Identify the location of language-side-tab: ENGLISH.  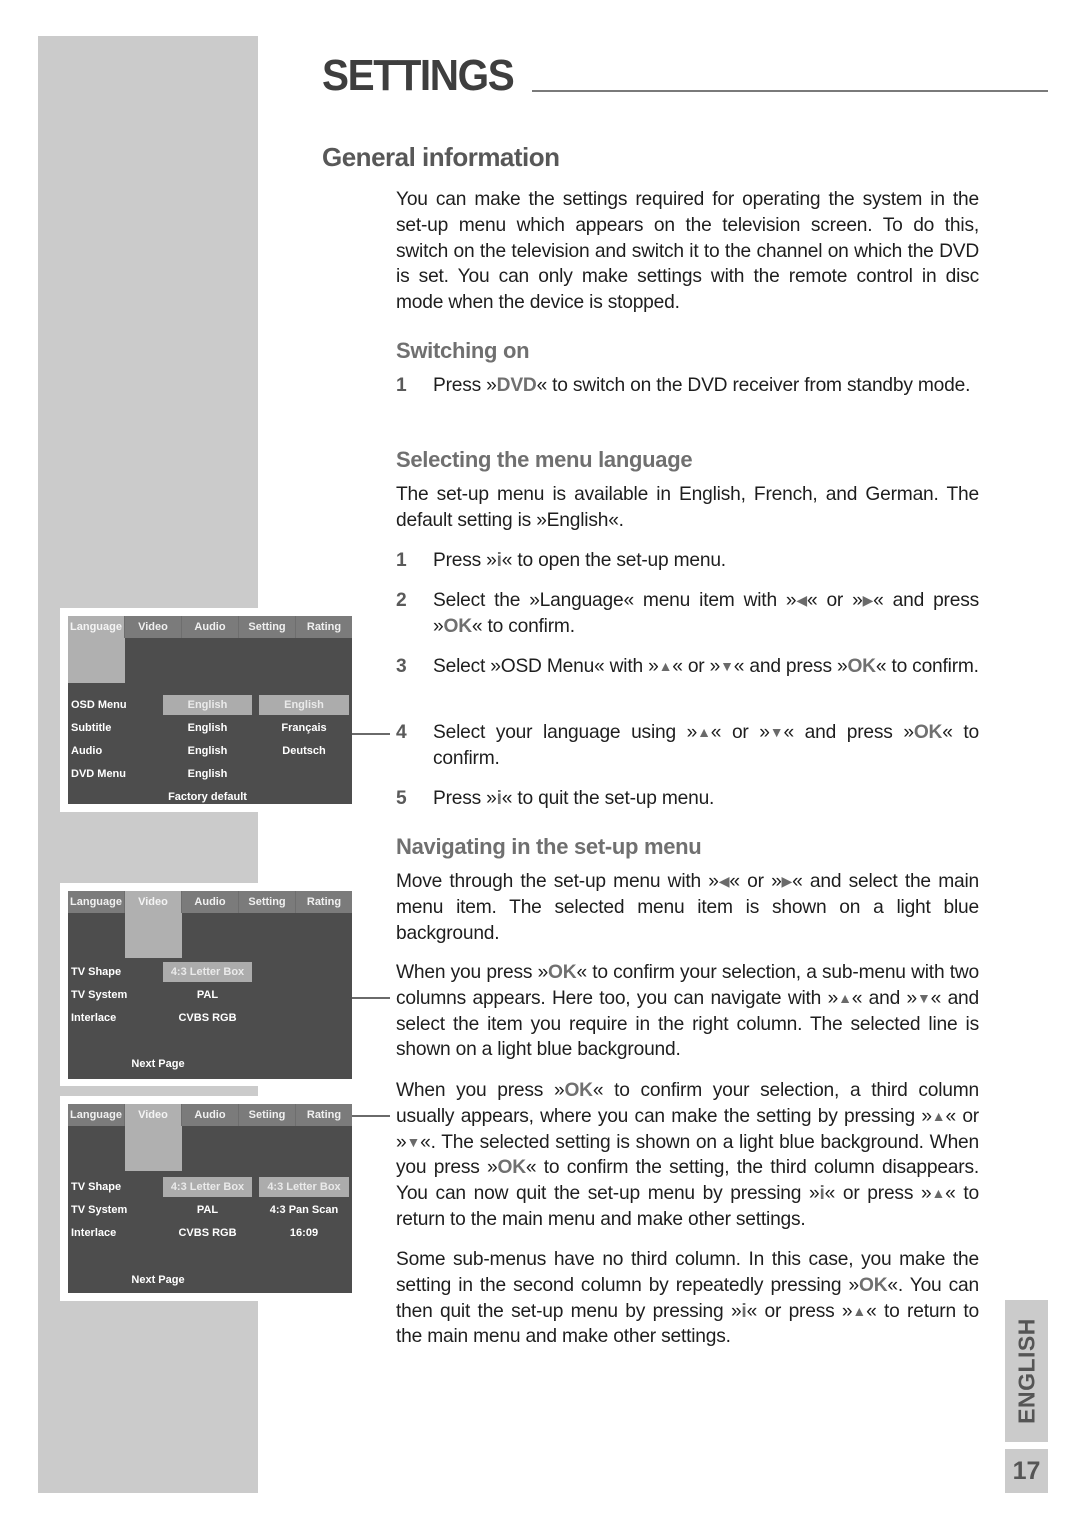
(1026, 1371).